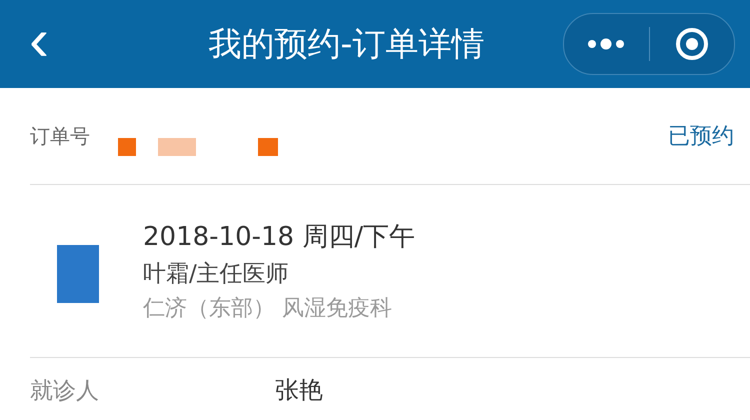  I want to click on order-number-label: 订单号, so click(60, 136).